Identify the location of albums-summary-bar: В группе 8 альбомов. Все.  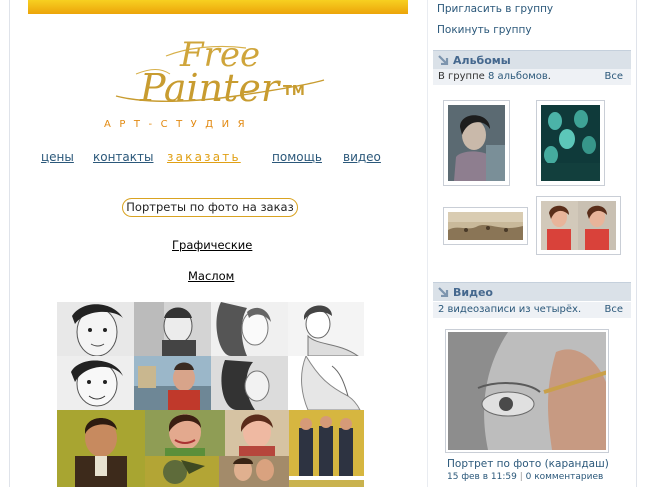
(532, 77).